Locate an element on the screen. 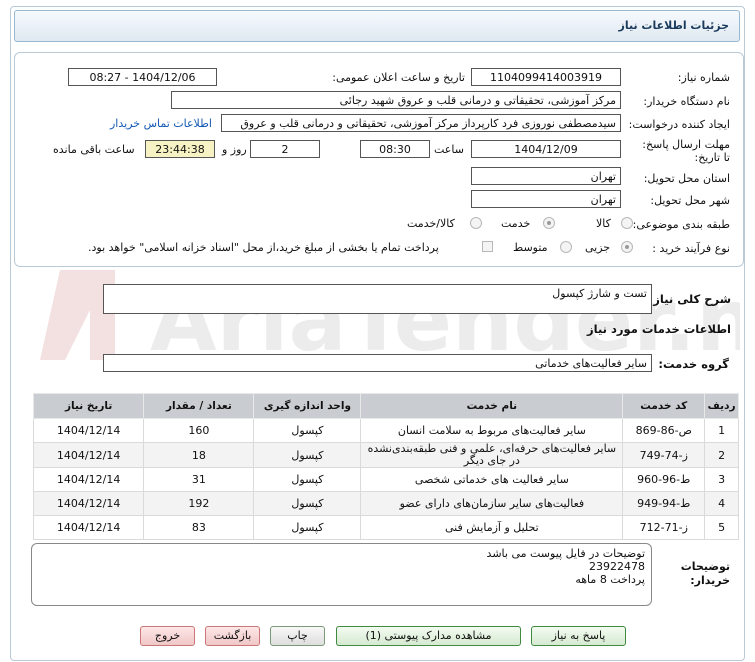 The width and height of the screenshot is (755, 662). col-qty: تعداد / مقدار is located at coordinates (199, 406).